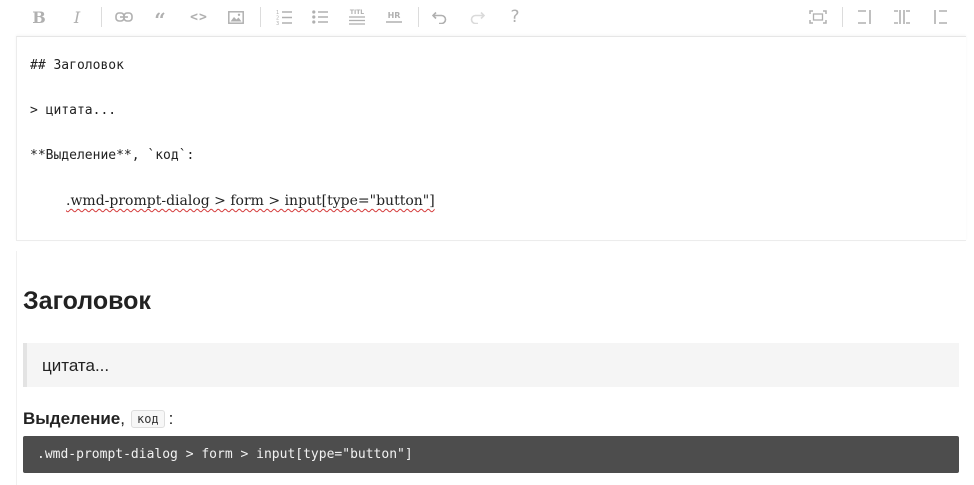 This screenshot has height=485, width=974. Describe the element at coordinates (87, 301) in the screenshot. I see `preview-heading: Заголовок` at that location.